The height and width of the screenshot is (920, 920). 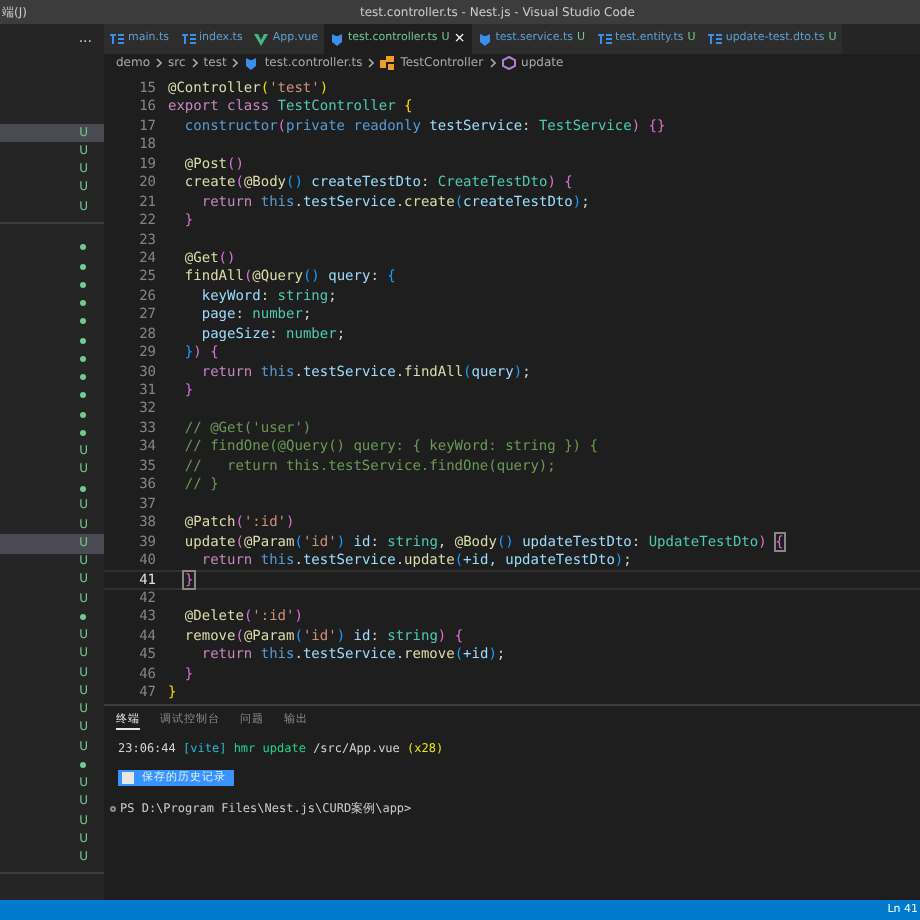 I want to click on vue-logo-icon, so click(x=261, y=39).